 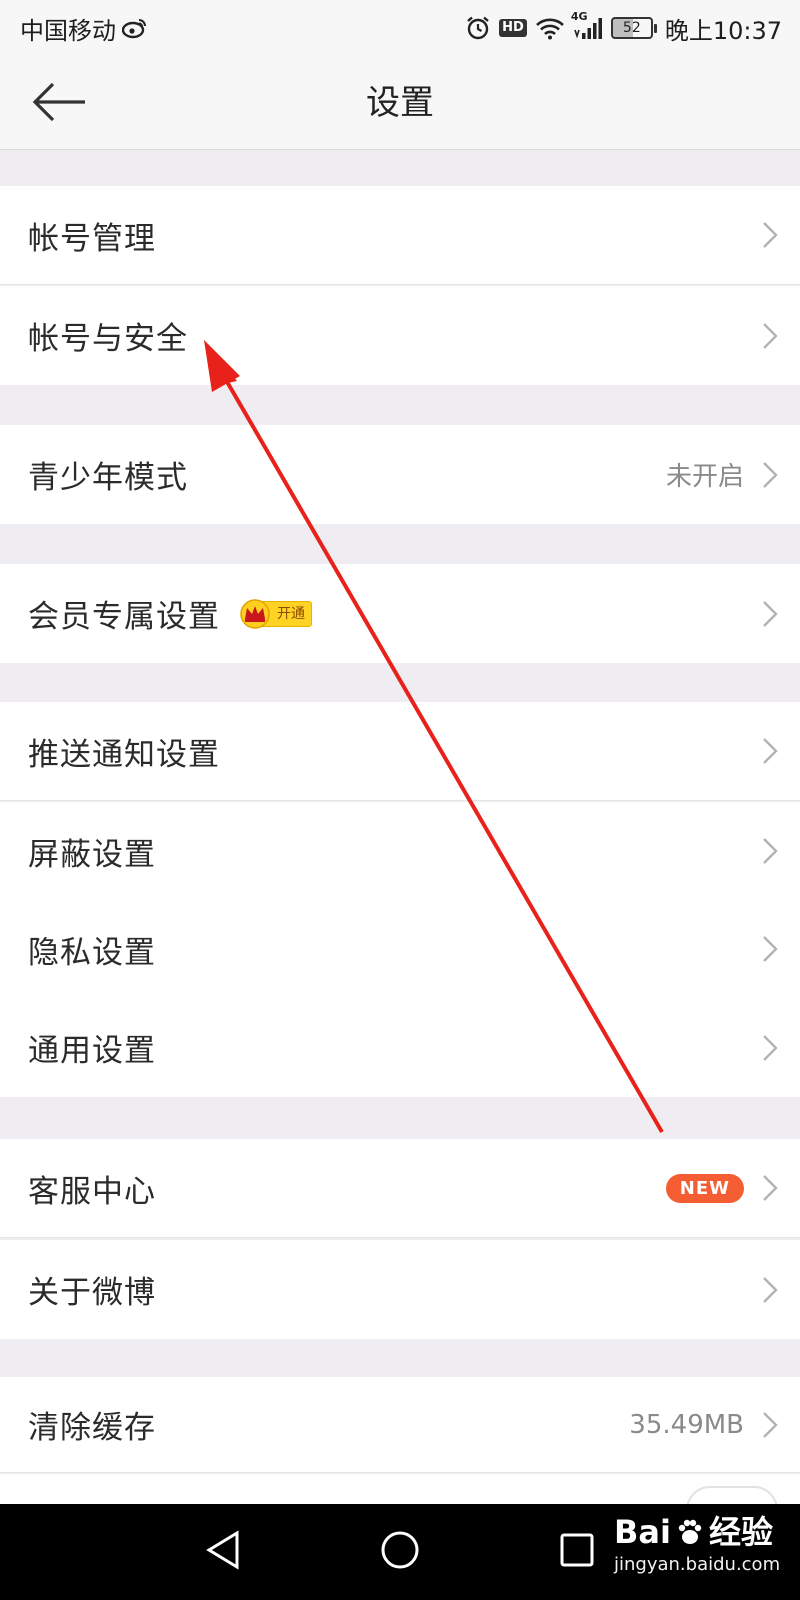 What do you see at coordinates (400, 613) in the screenshot?
I see `settings-row-vip-settings: 会员专属设置 开通` at bounding box center [400, 613].